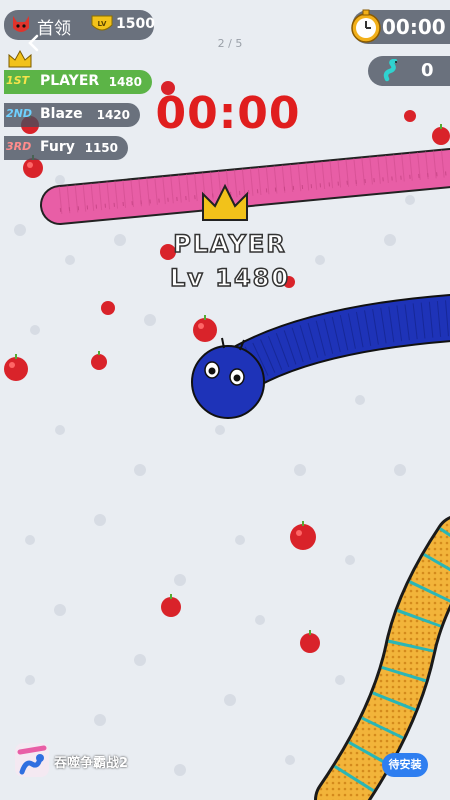  What do you see at coordinates (70, 81) in the screenshot?
I see `leaderboard-name: PLAYER` at bounding box center [70, 81].